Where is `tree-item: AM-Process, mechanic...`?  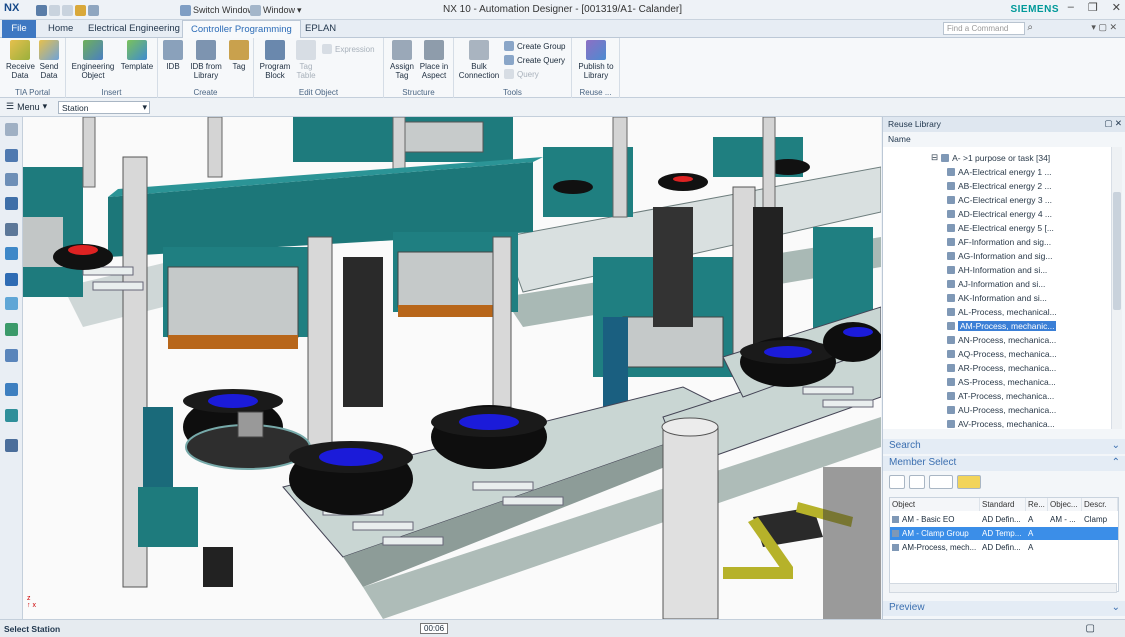 tree-item: AM-Process, mechanic... is located at coordinates (1002, 325).